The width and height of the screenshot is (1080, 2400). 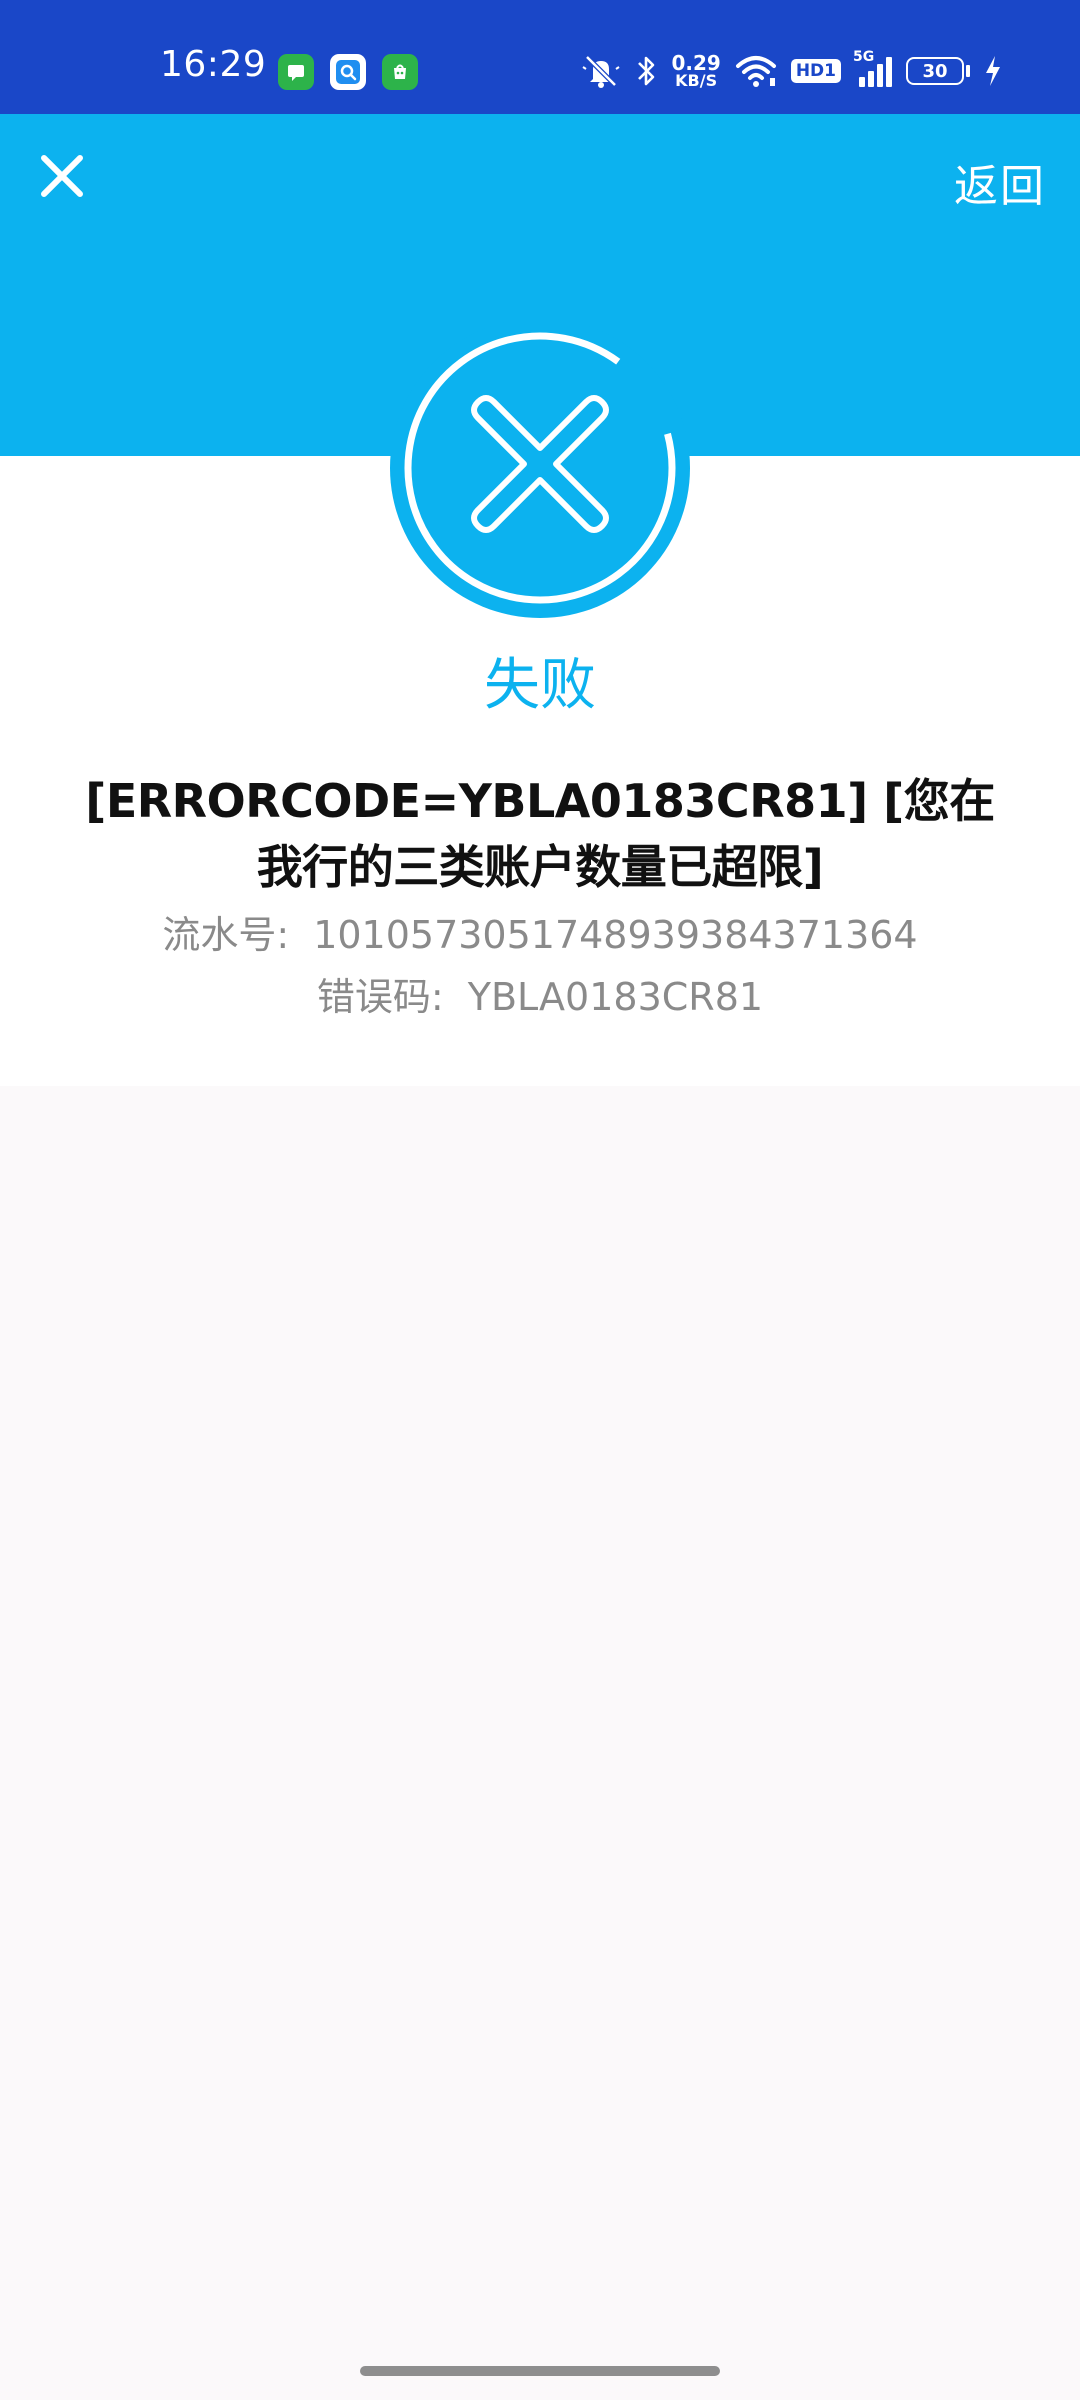 What do you see at coordinates (696, 80) in the screenshot?
I see `network-speed-unit: KB/S` at bounding box center [696, 80].